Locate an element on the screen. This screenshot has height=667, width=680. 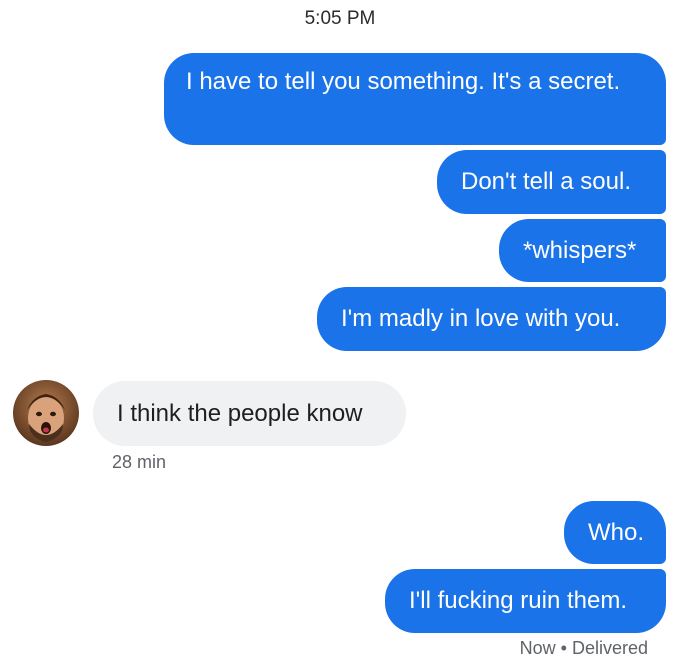
sent-message-bubble: I'll fucking ruin them. is located at coordinates (525, 601).